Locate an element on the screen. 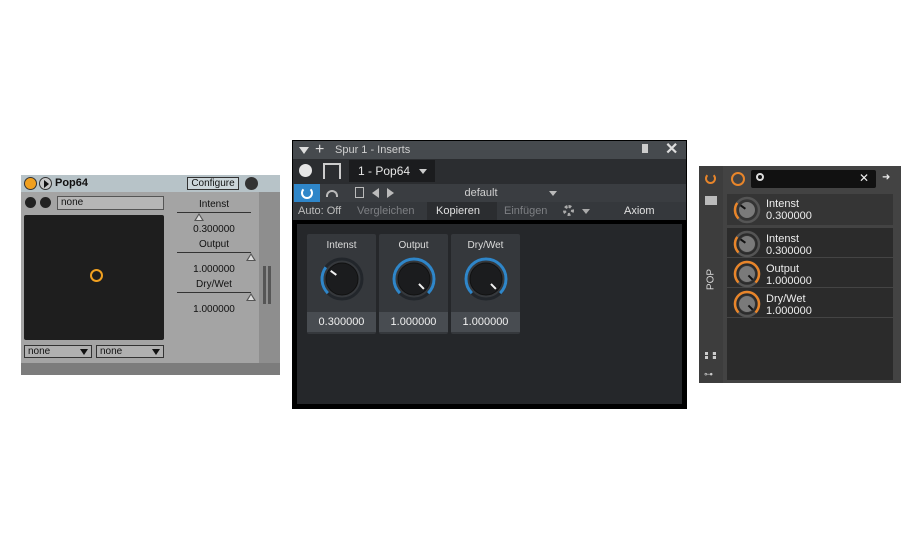 The height and width of the screenshot is (554, 922). device-play-button is located at coordinates (45, 183).